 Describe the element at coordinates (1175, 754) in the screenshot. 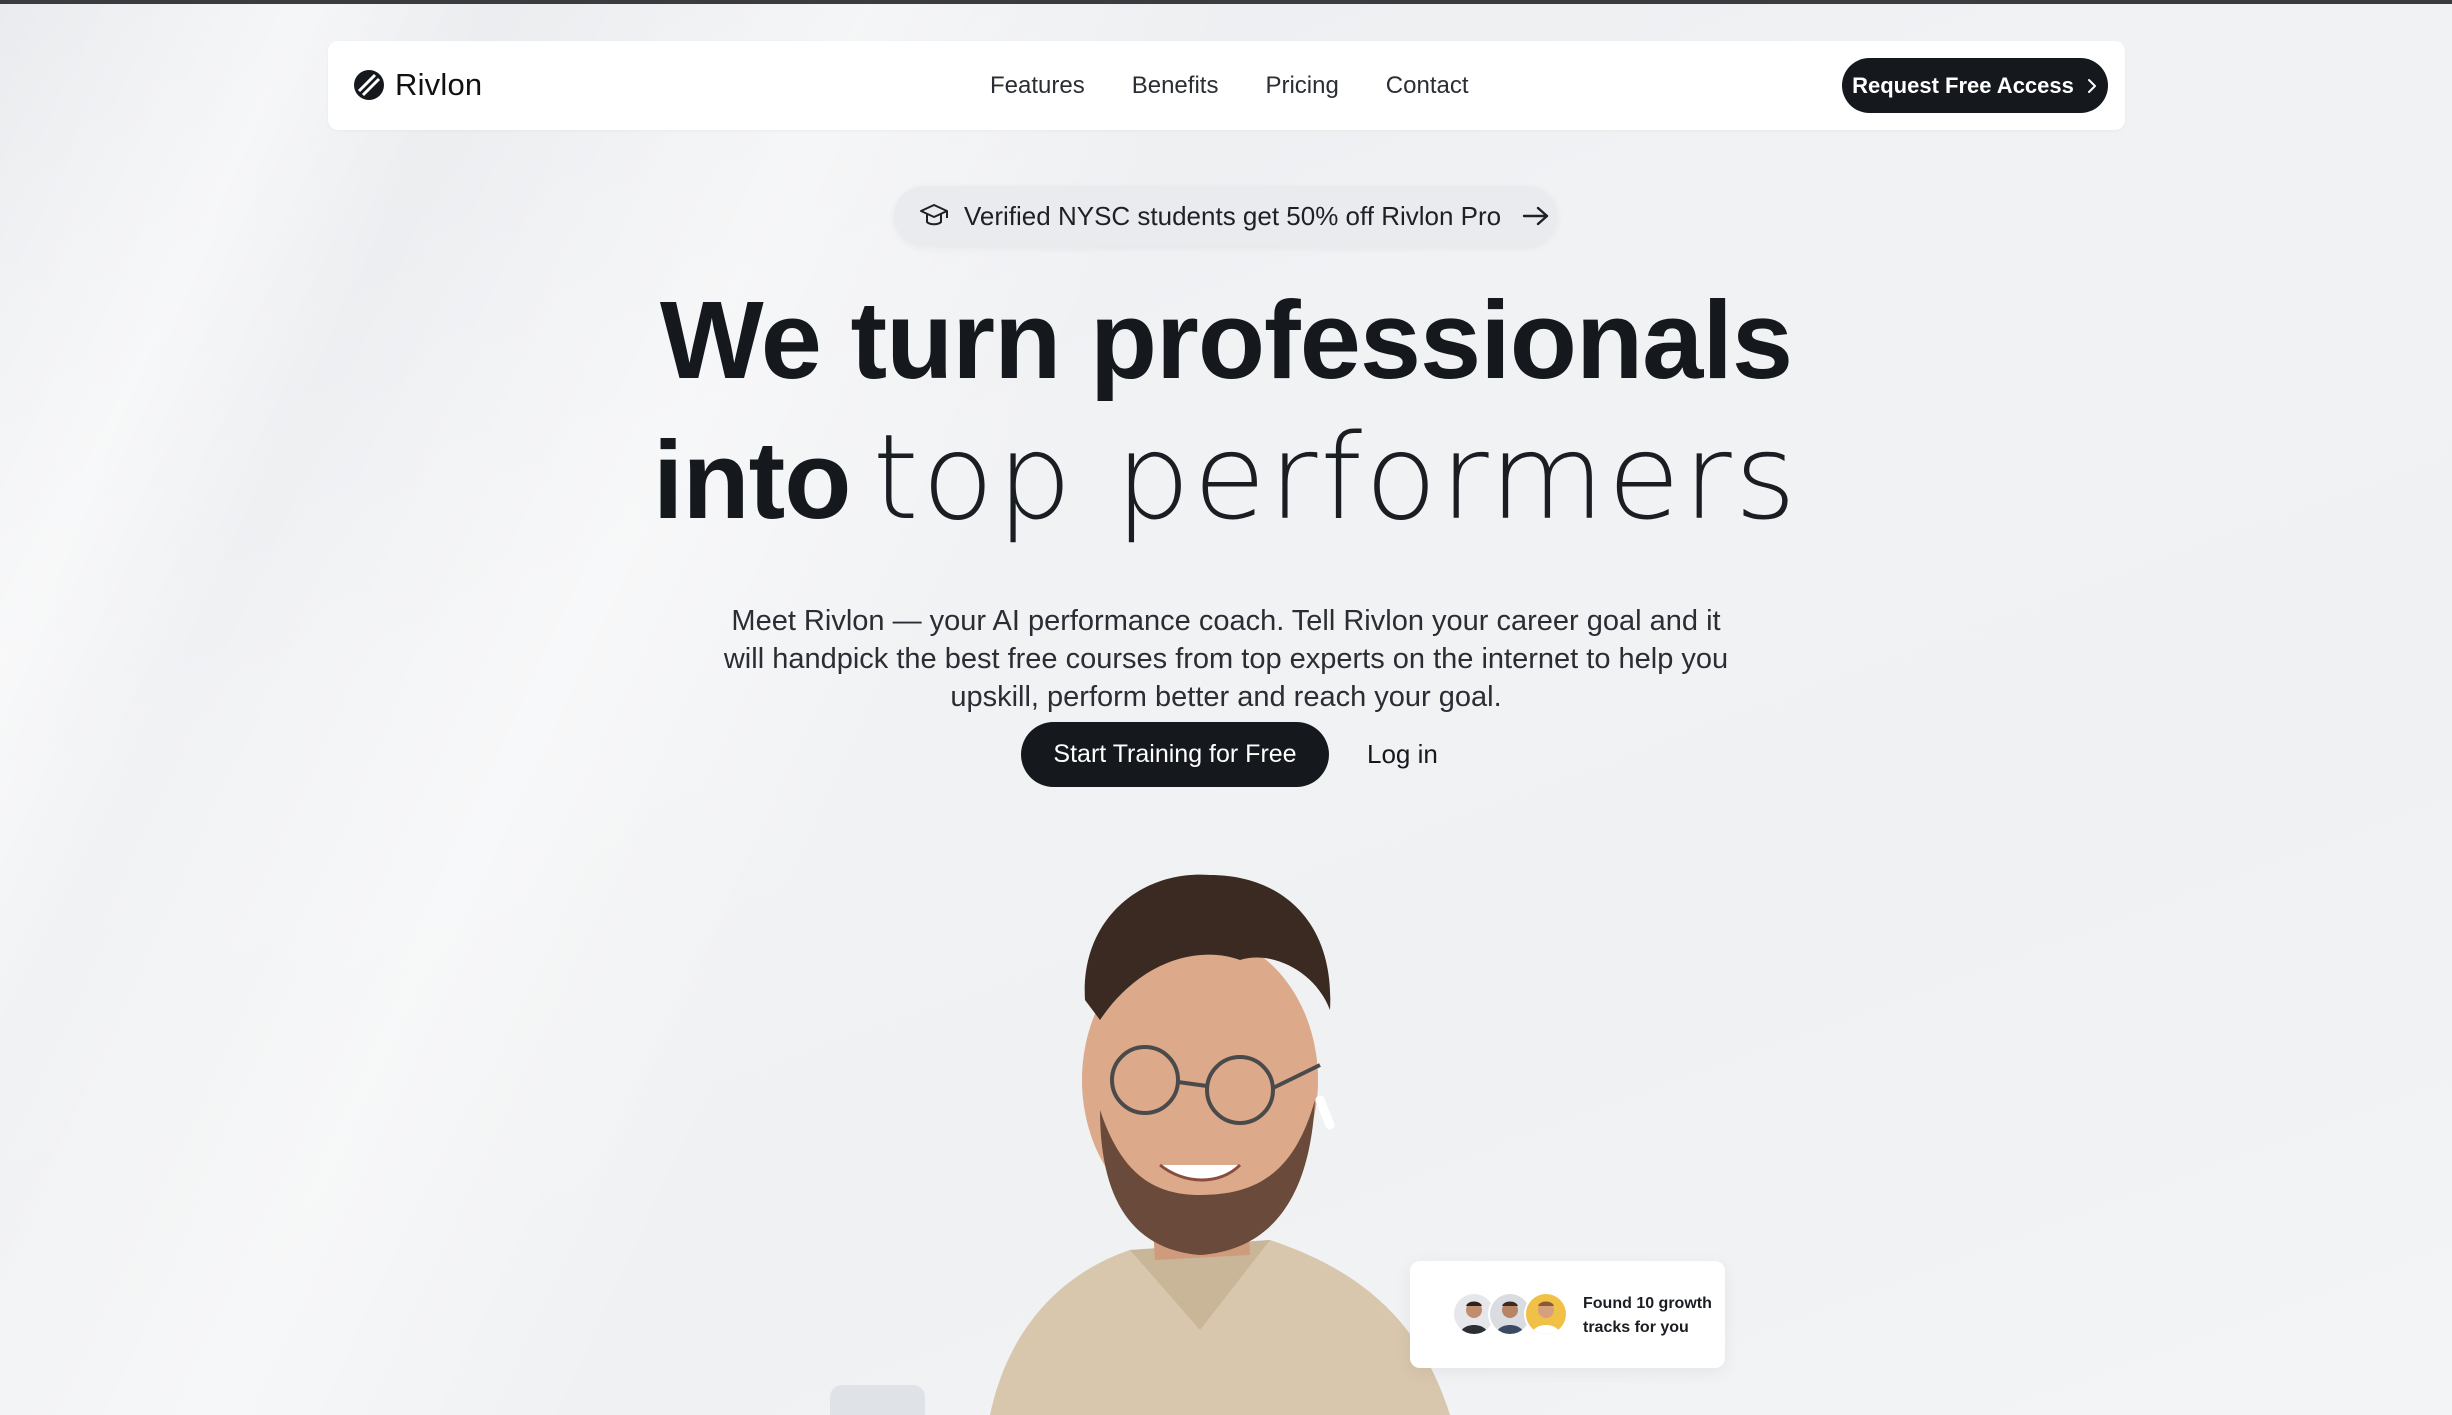

I see `start-training-button: Start Training for Free` at that location.